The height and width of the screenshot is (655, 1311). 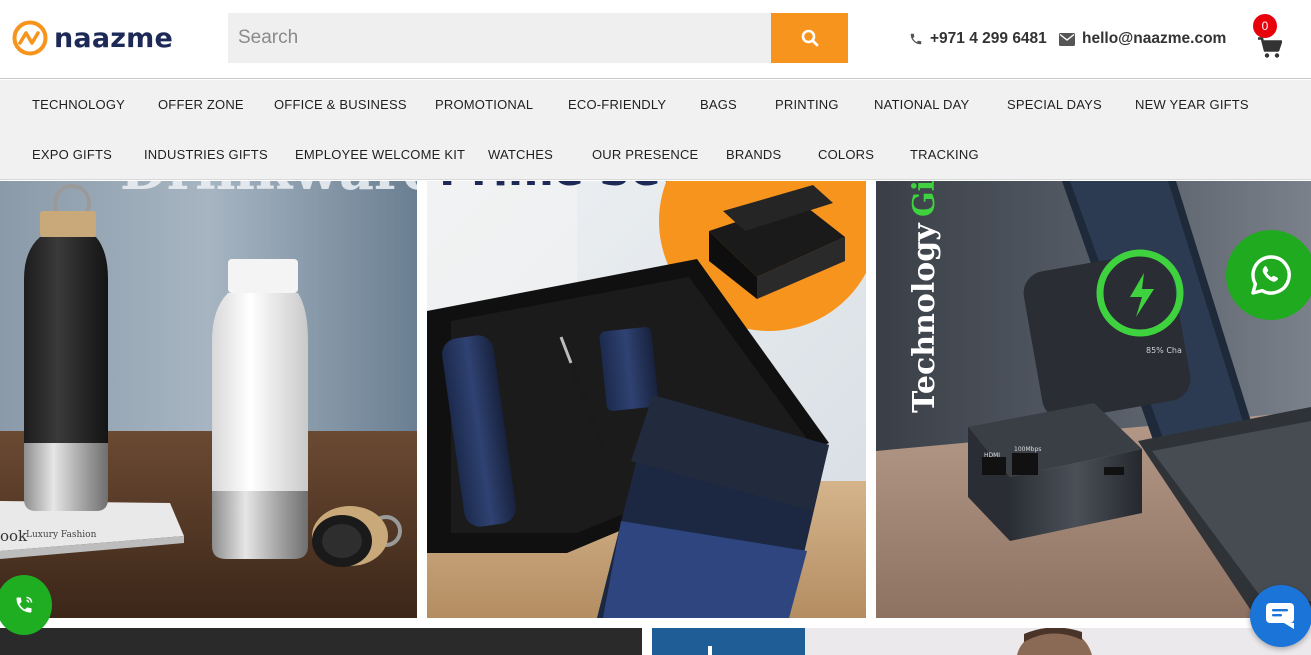 I want to click on drinkware-heading: Drinkware, so click(x=268, y=191).